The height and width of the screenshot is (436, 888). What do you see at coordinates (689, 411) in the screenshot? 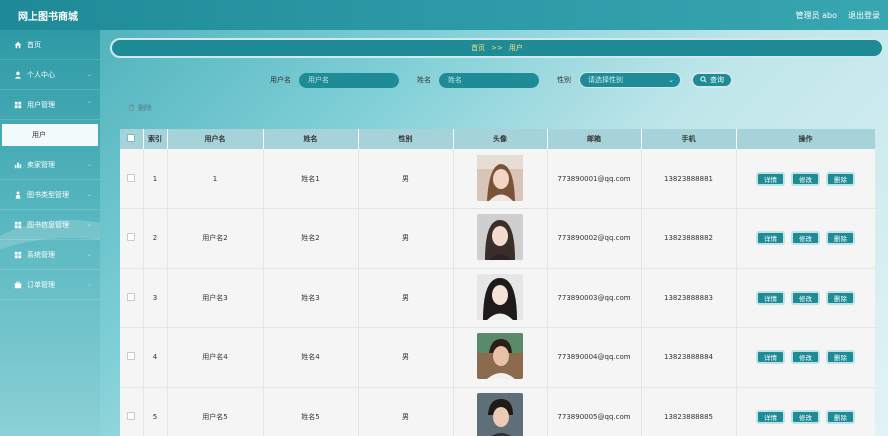
I see `cell-phone: 13823888885` at bounding box center [689, 411].